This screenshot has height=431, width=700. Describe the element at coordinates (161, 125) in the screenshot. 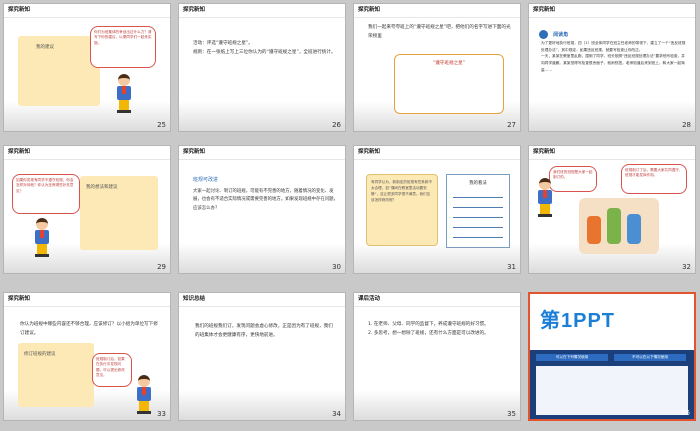

I see `slide-number: 25` at that location.